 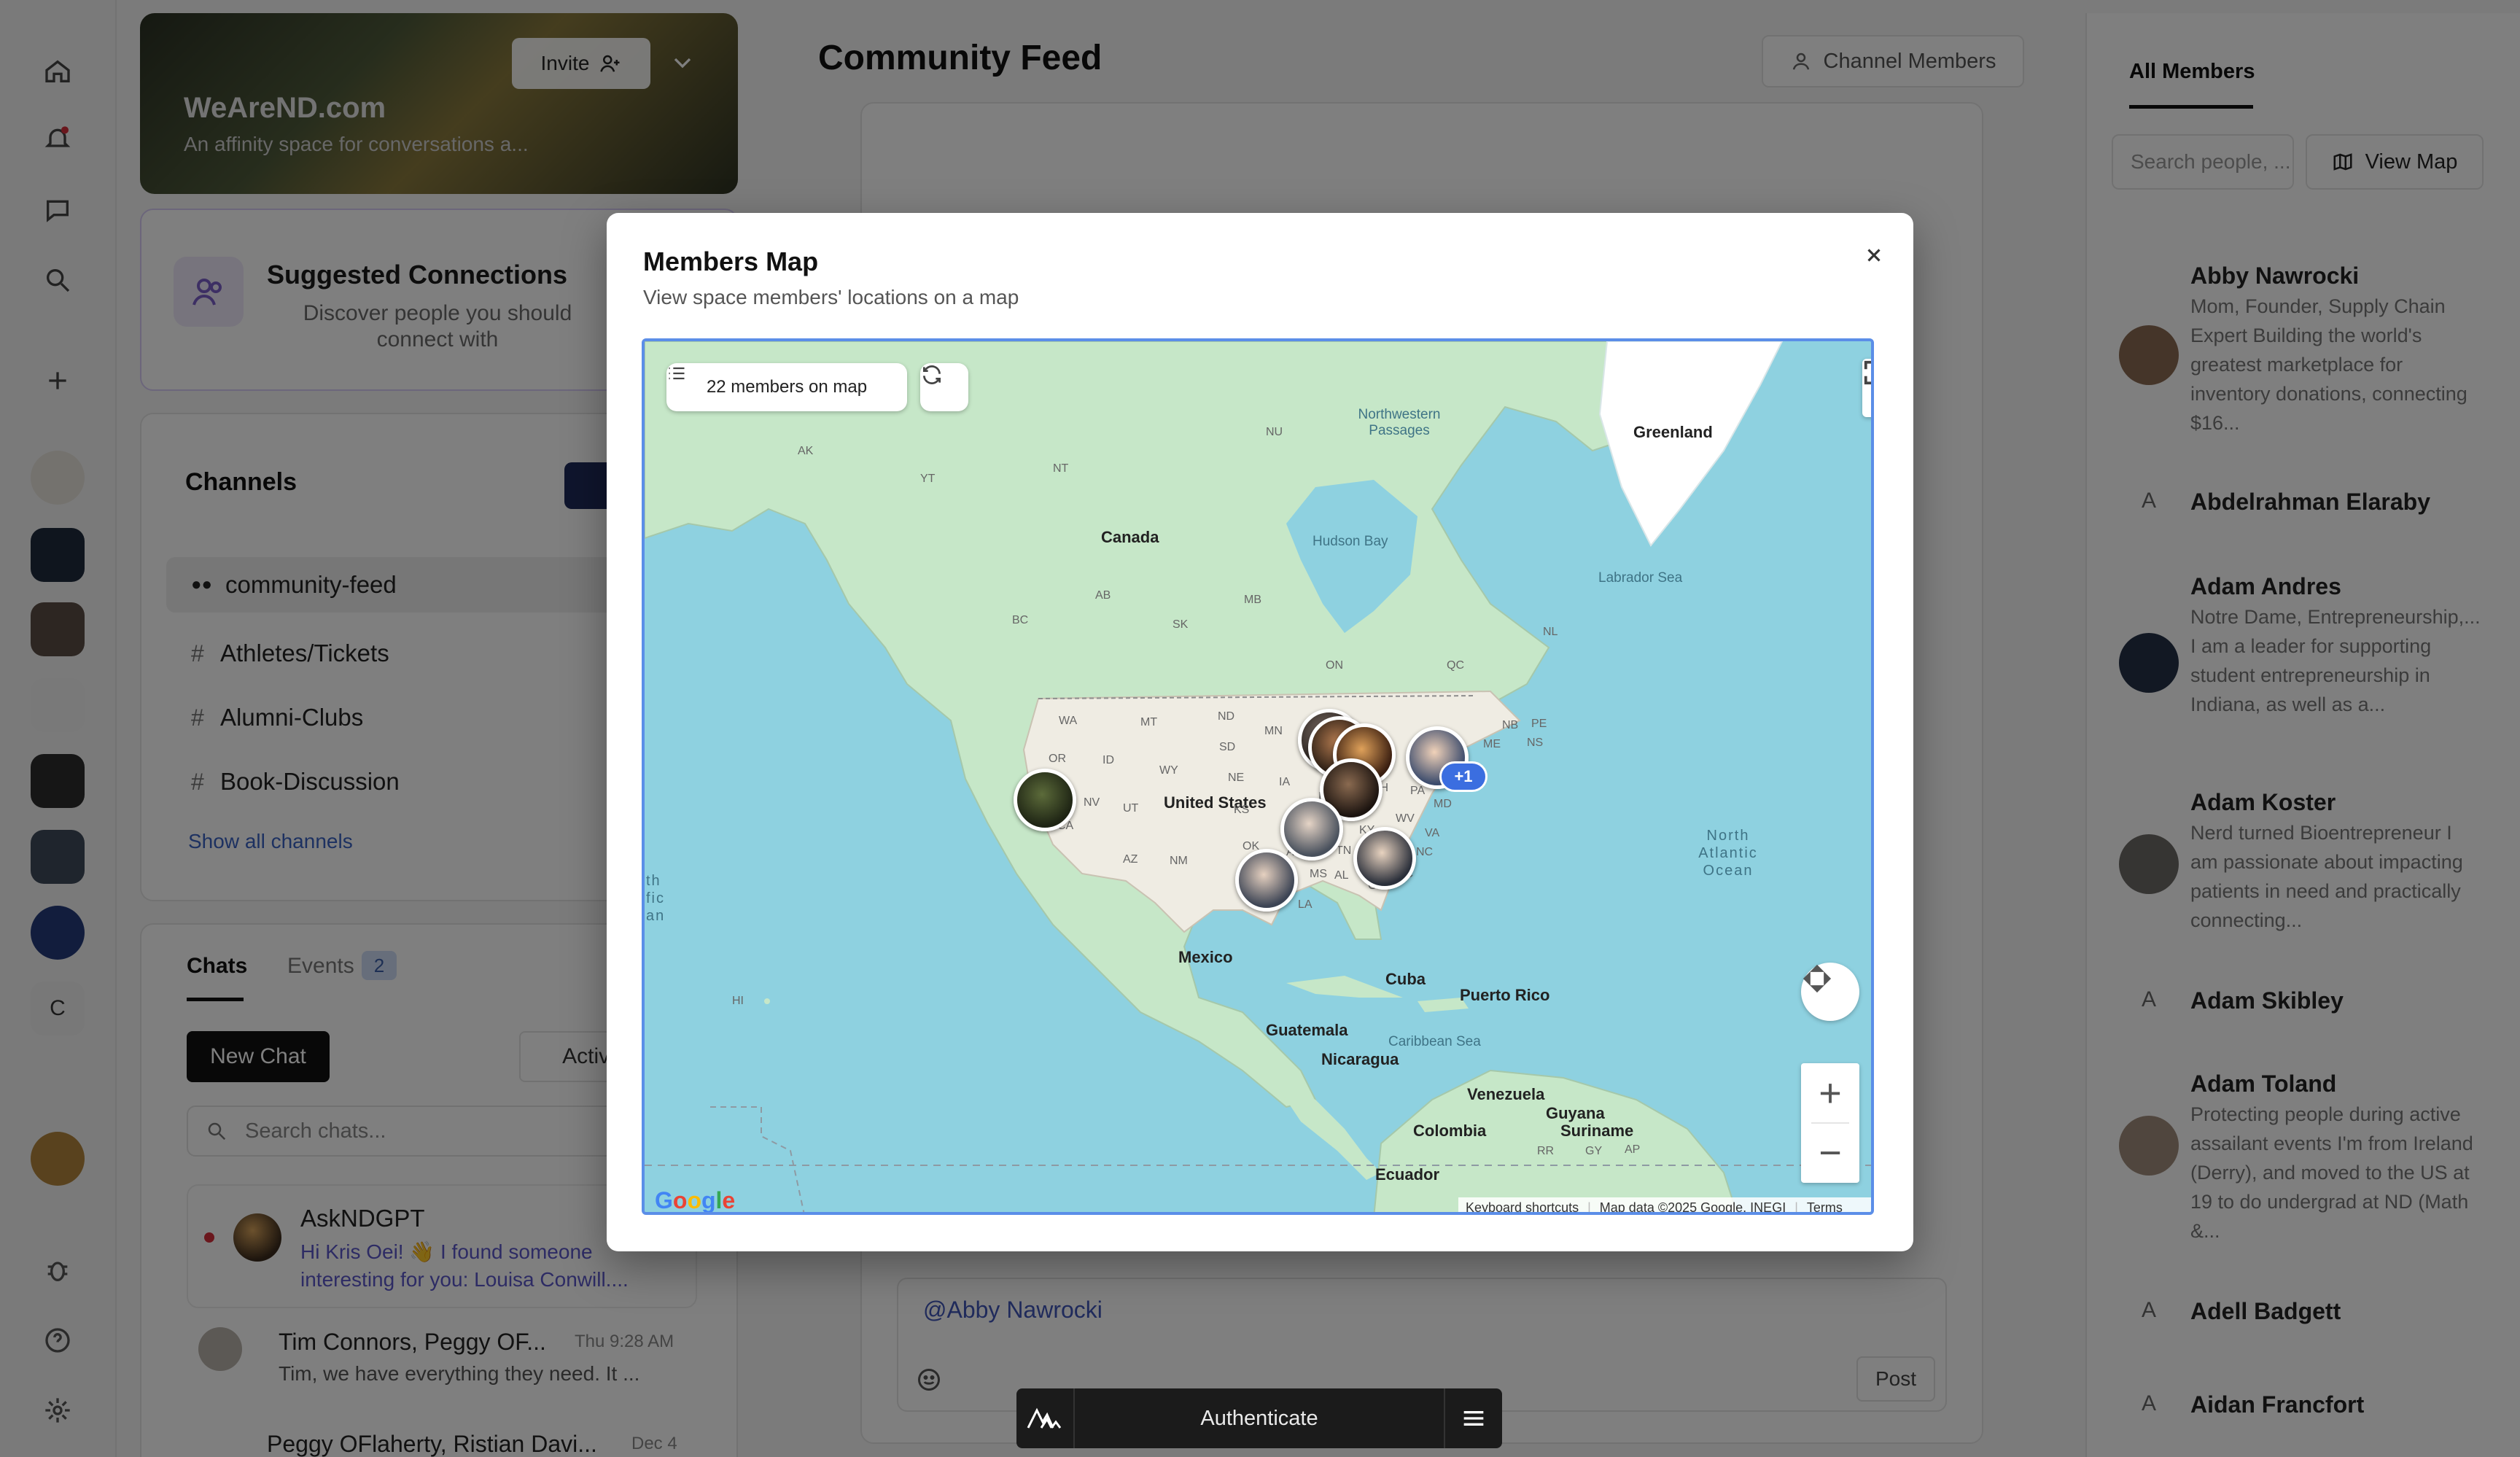 I want to click on map-state-label: NV, so click(x=1092, y=803).